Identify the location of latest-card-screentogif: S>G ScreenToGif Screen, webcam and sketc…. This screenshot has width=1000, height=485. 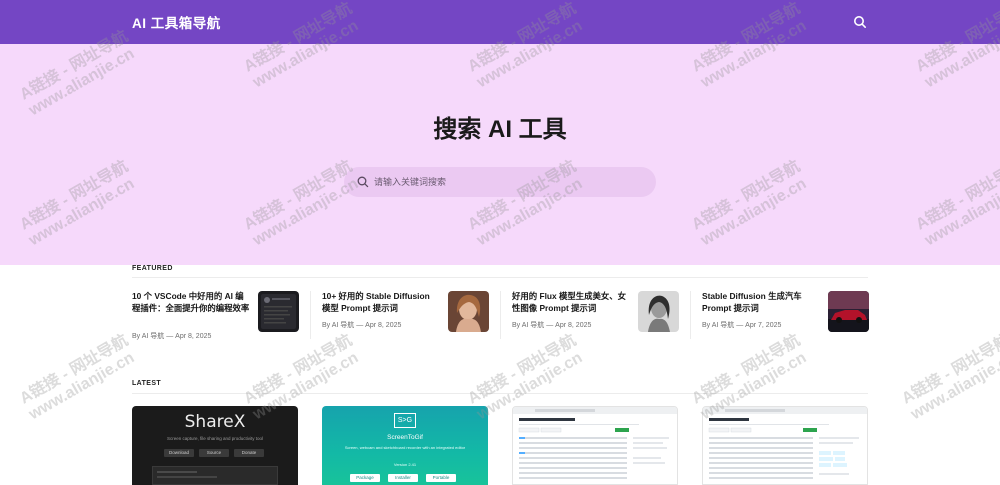
(405, 445).